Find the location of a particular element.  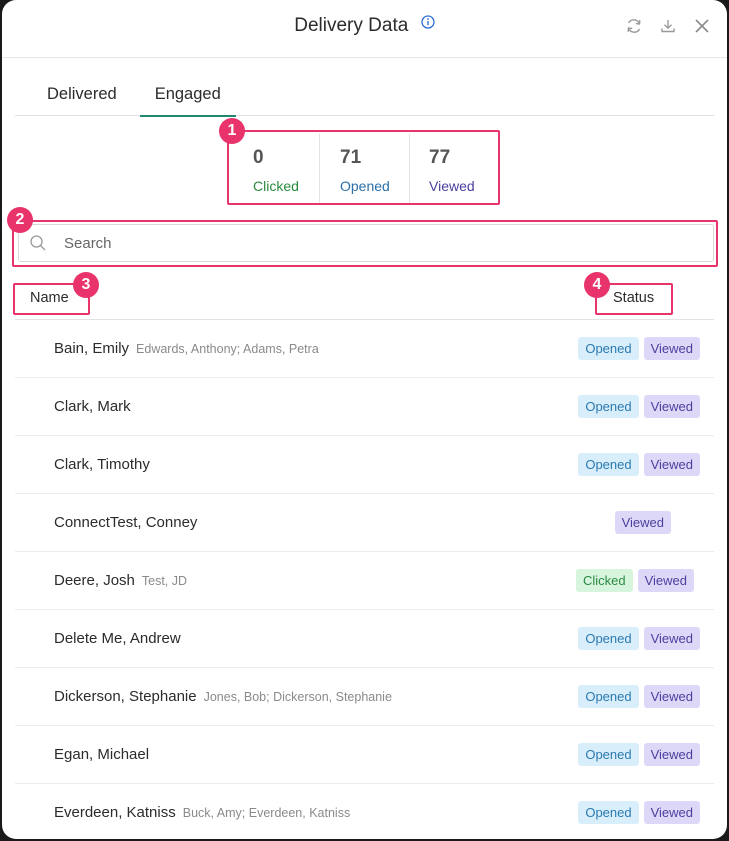

stat-viewed-label: Viewed is located at coordinates (452, 186).